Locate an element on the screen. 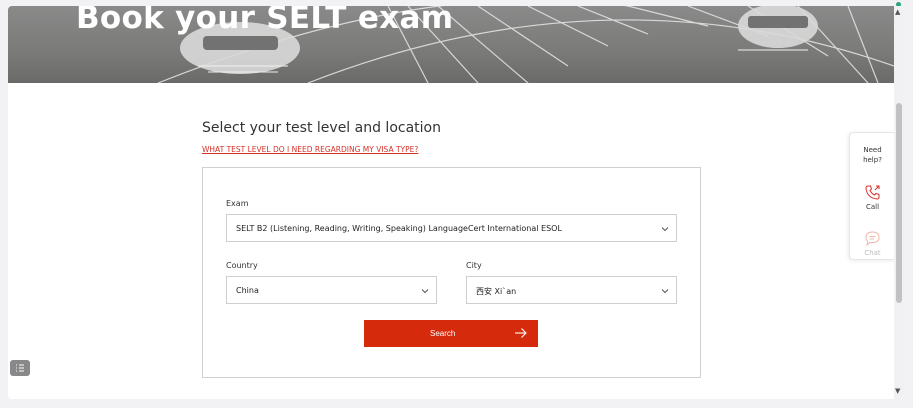 Image resolution: width=913 pixels, height=408 pixels. list-icon is located at coordinates (20, 368).